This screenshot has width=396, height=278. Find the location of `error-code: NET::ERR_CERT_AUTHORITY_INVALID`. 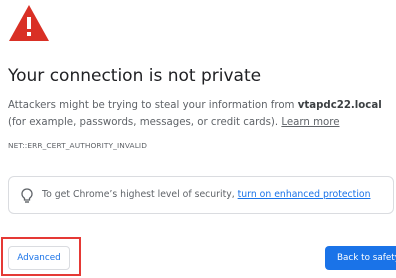

error-code: NET::ERR_CERT_AUTHORITY_INVALID is located at coordinates (77, 145).